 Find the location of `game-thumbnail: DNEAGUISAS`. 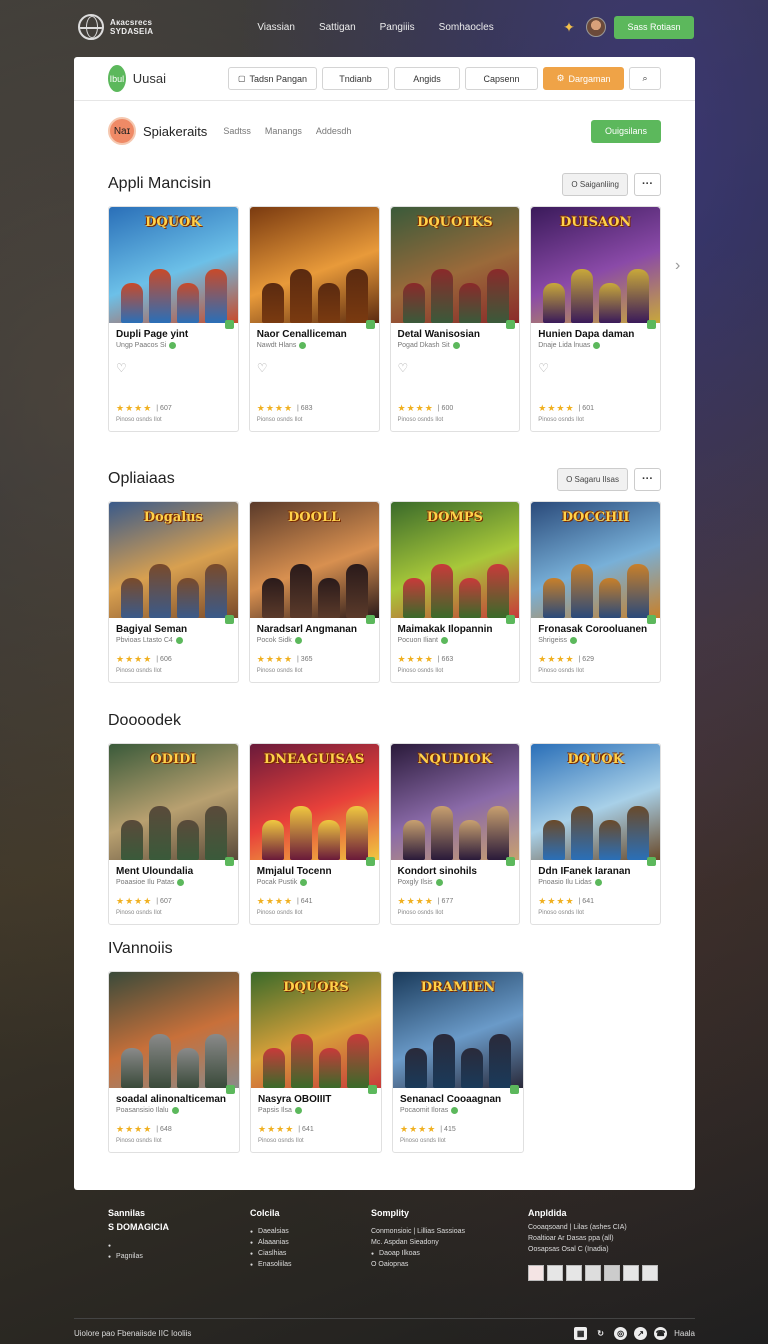

game-thumbnail: DNEAGUISAS is located at coordinates (314, 802).